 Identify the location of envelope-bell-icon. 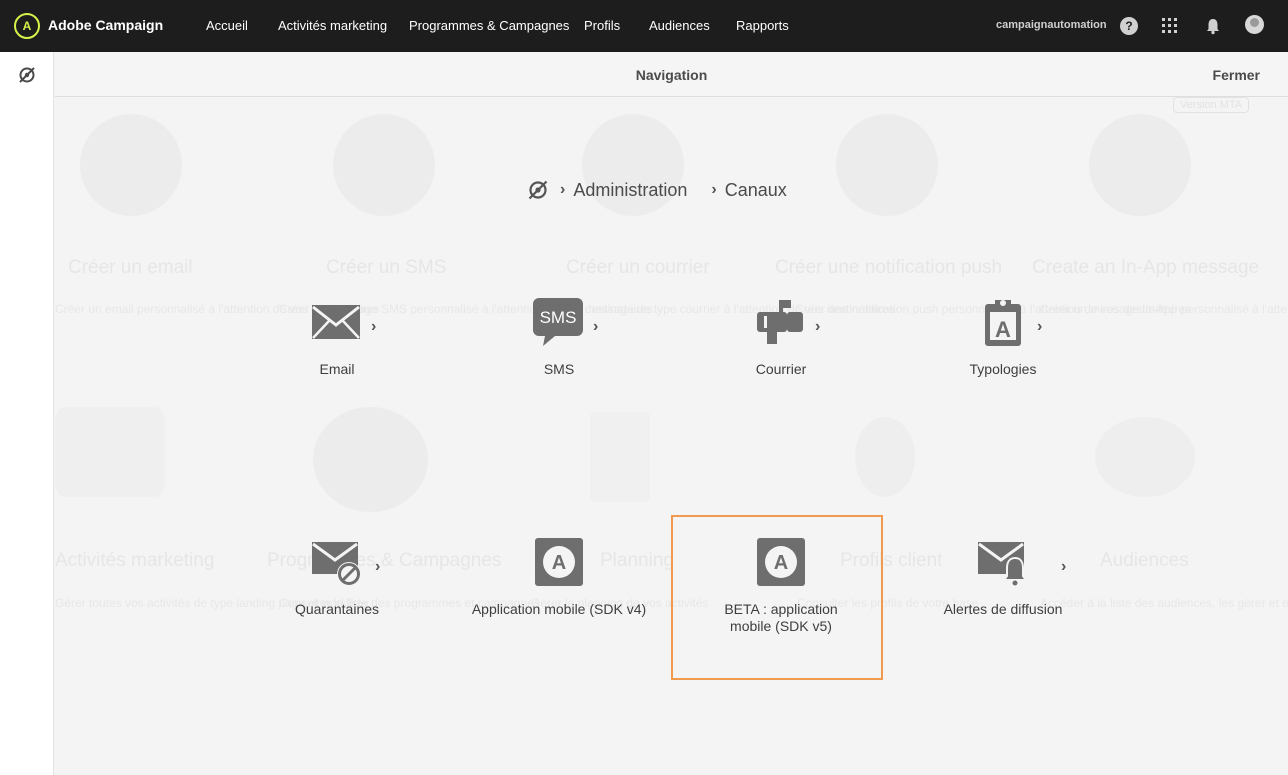
(1003, 564).